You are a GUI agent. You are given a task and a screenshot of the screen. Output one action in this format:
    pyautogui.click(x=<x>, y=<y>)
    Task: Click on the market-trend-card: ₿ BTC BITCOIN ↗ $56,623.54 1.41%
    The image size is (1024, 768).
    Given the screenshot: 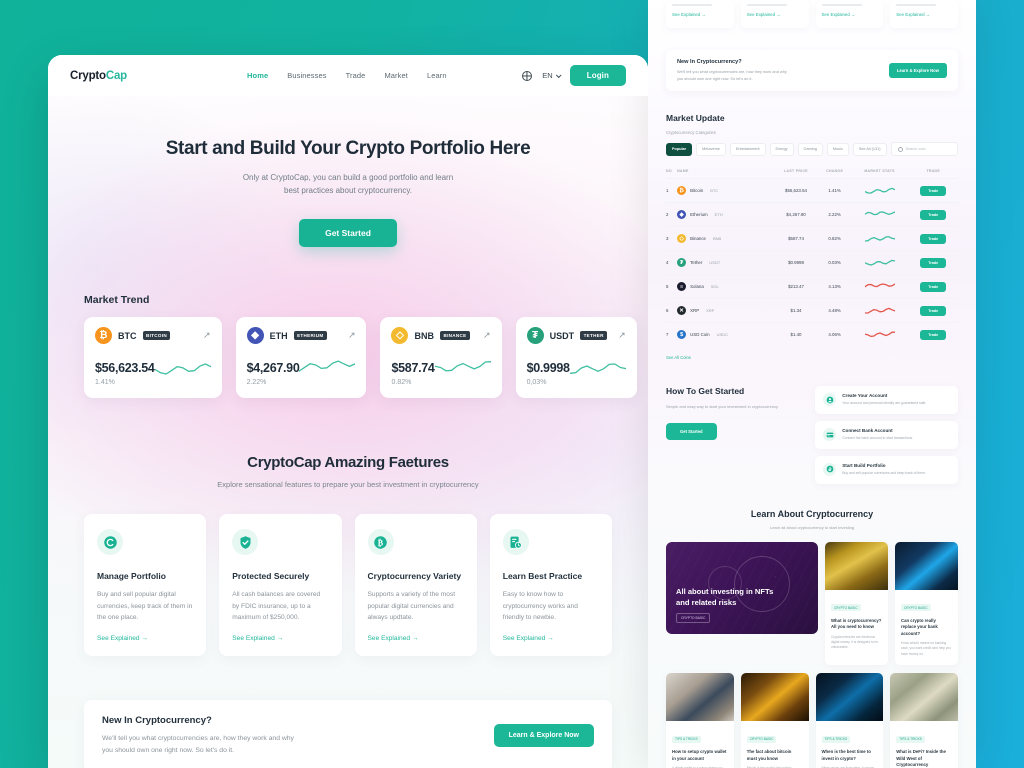 What is the action you would take?
    pyautogui.click(x=153, y=358)
    